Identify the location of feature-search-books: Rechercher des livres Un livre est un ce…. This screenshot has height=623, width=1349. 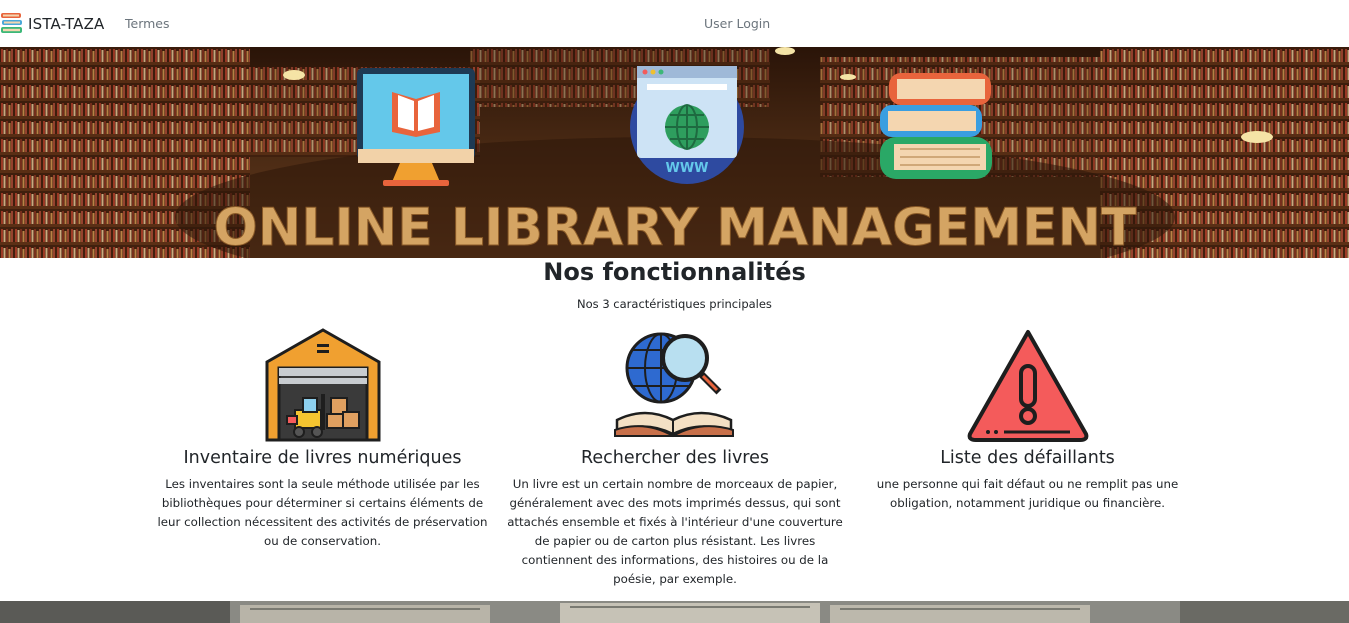
(675, 458).